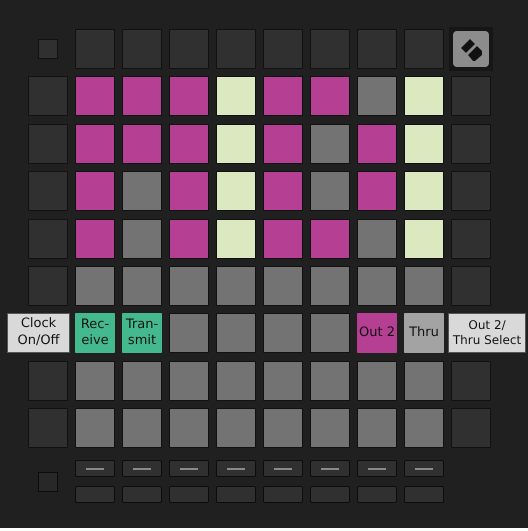 Image resolution: width=528 pixels, height=531 pixels. What do you see at coordinates (38, 333) in the screenshot?
I see `pad-label: Clock On/Off` at bounding box center [38, 333].